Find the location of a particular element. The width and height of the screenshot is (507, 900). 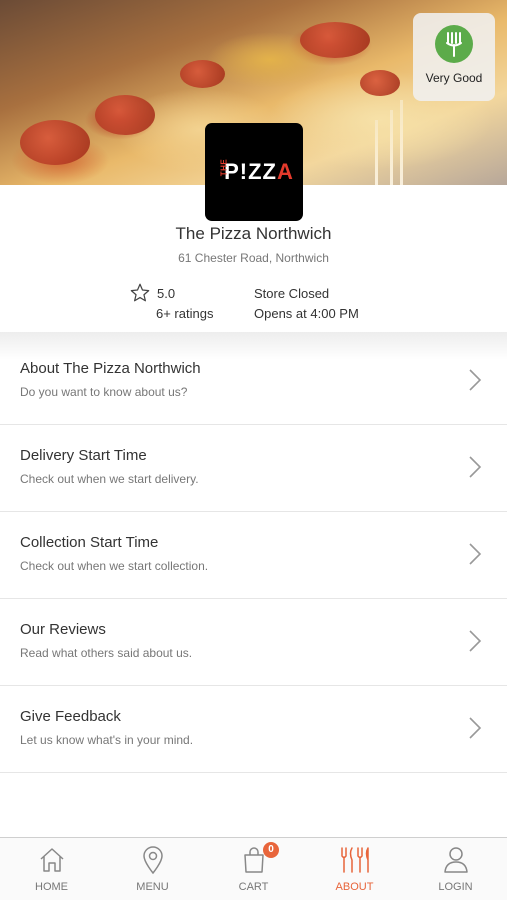

tab-cart: 0 CART is located at coordinates (253, 869).